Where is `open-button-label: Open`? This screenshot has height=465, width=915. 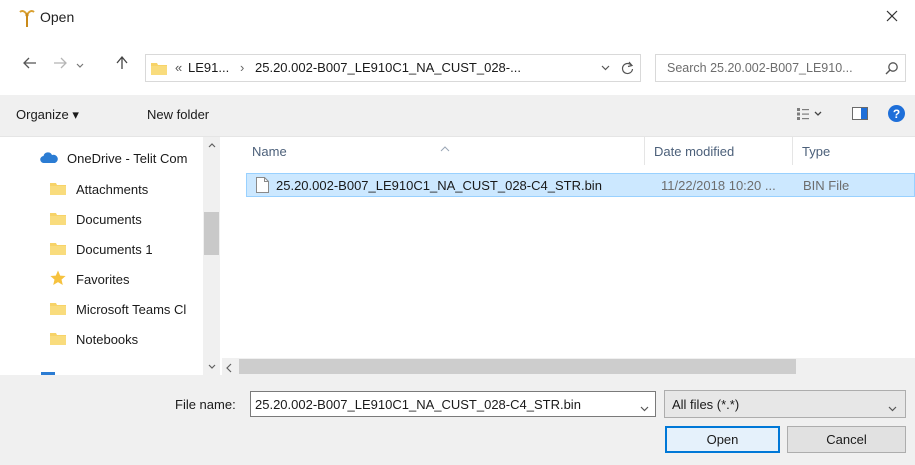 open-button-label: Open is located at coordinates (722, 439).